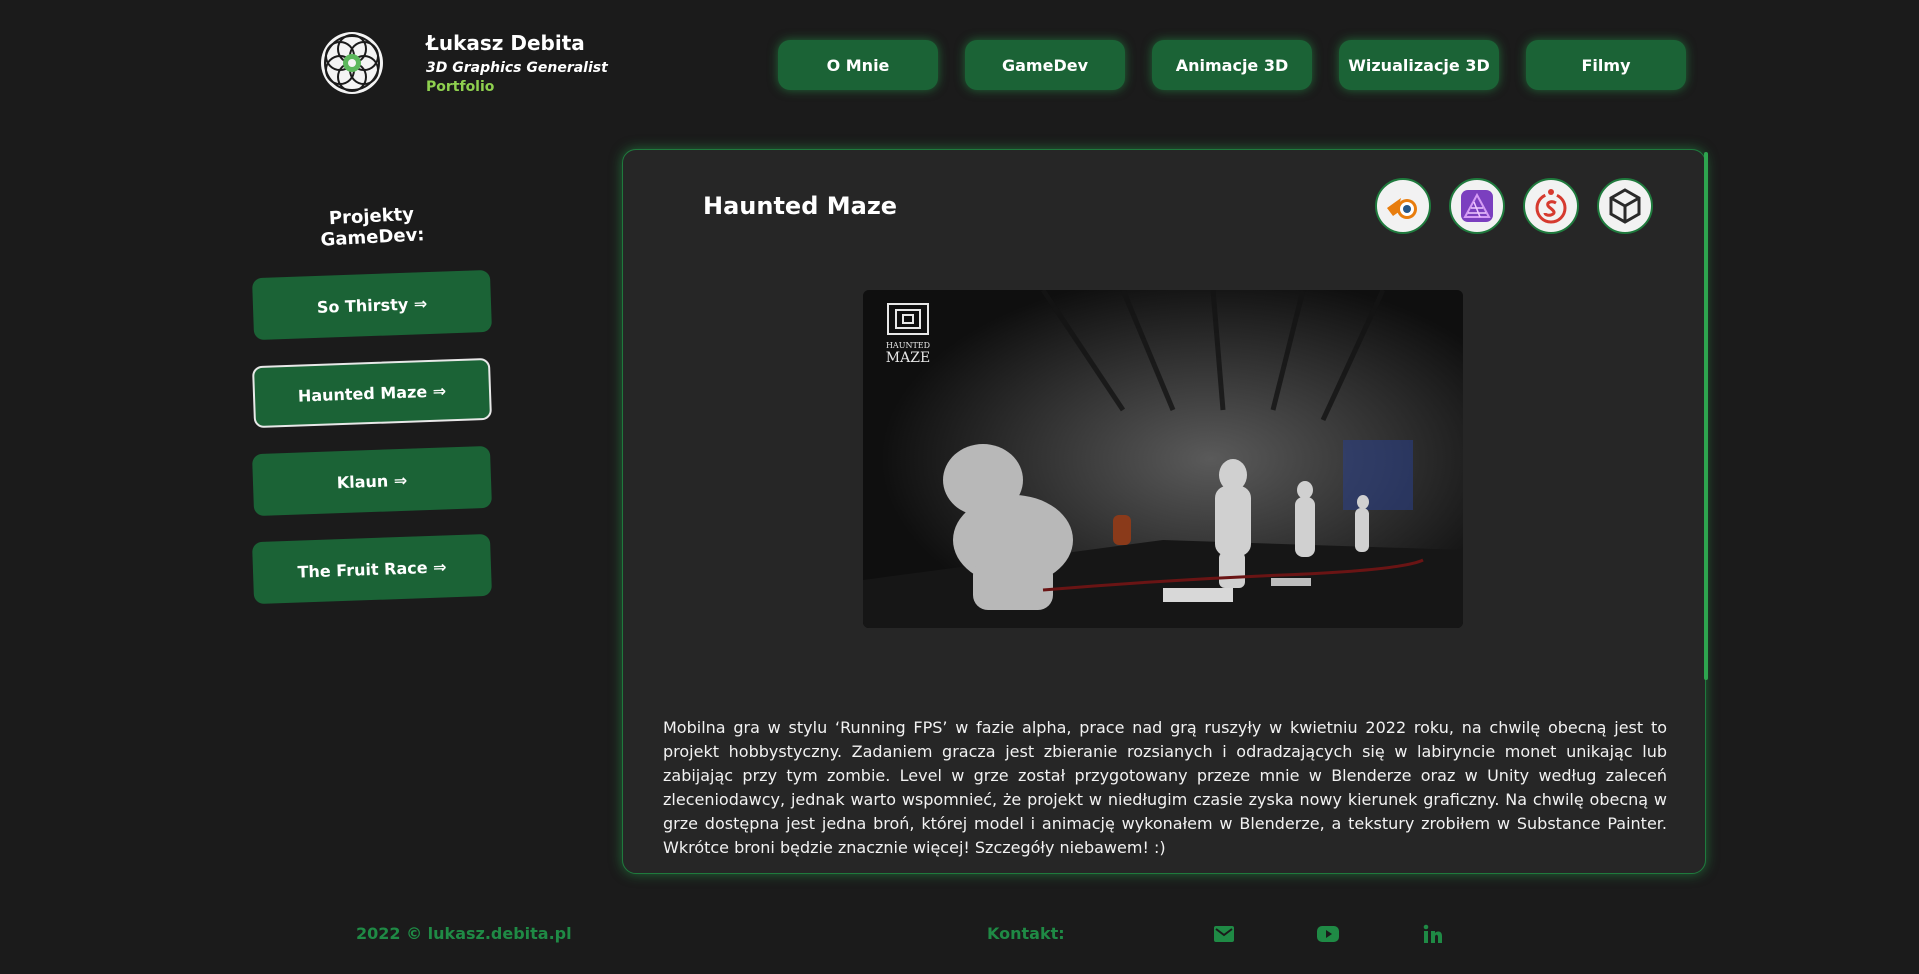 This screenshot has height=974, width=1919. Describe the element at coordinates (372, 569) in the screenshot. I see `project-the-fruit-race-button: The Fruit Race ⇒` at that location.